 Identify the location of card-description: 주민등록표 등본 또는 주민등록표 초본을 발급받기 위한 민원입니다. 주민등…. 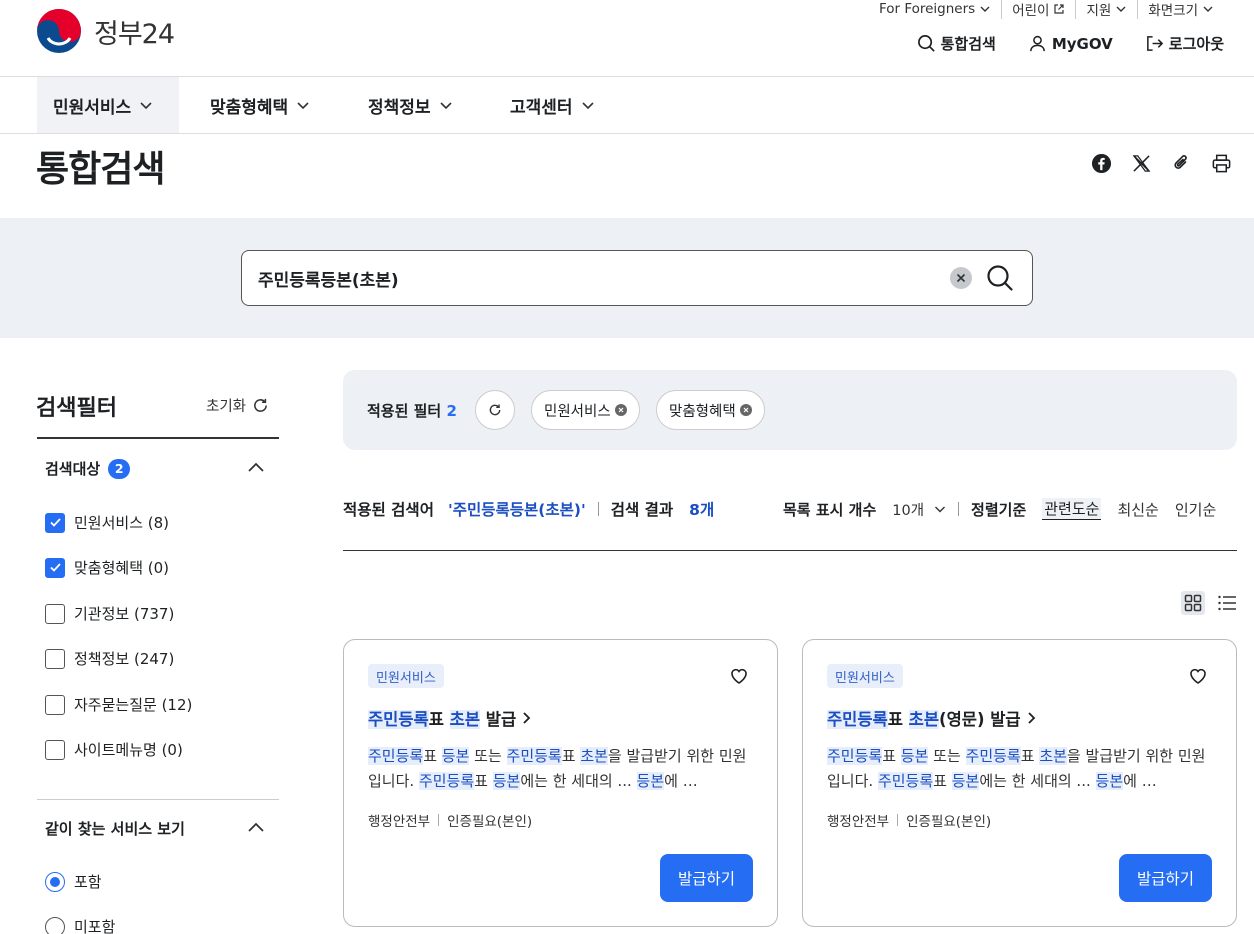
(560, 769).